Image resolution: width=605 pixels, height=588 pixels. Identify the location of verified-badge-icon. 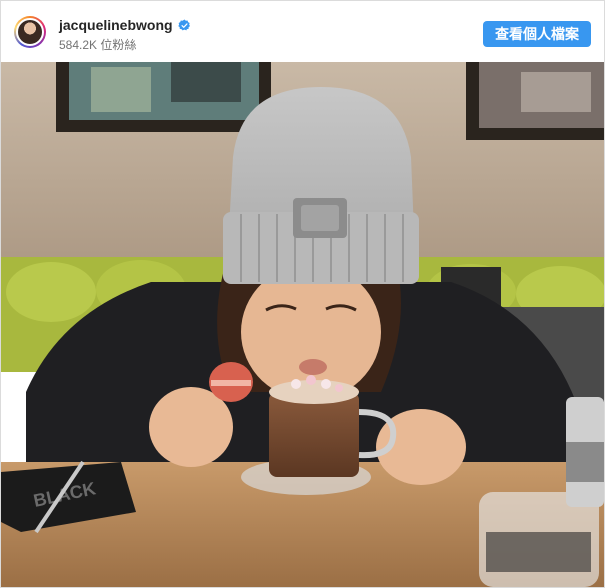
(183, 24).